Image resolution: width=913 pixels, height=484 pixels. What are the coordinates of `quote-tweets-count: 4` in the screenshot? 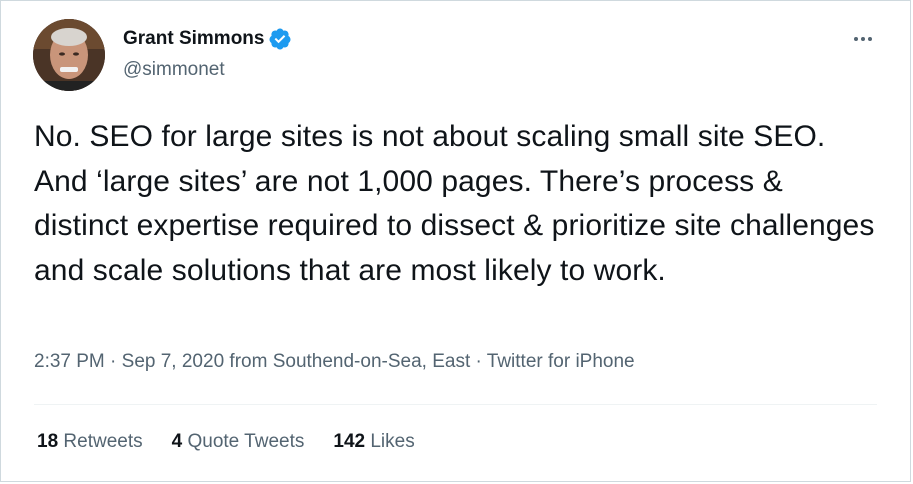 It's located at (177, 441).